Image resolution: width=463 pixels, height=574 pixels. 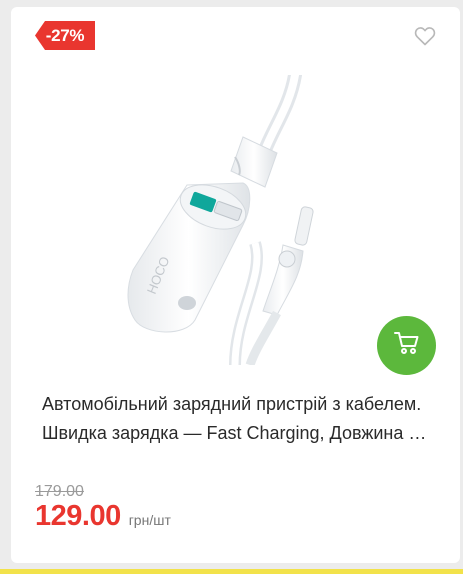 What do you see at coordinates (425, 36) in the screenshot?
I see `favorite-heart-icon` at bounding box center [425, 36].